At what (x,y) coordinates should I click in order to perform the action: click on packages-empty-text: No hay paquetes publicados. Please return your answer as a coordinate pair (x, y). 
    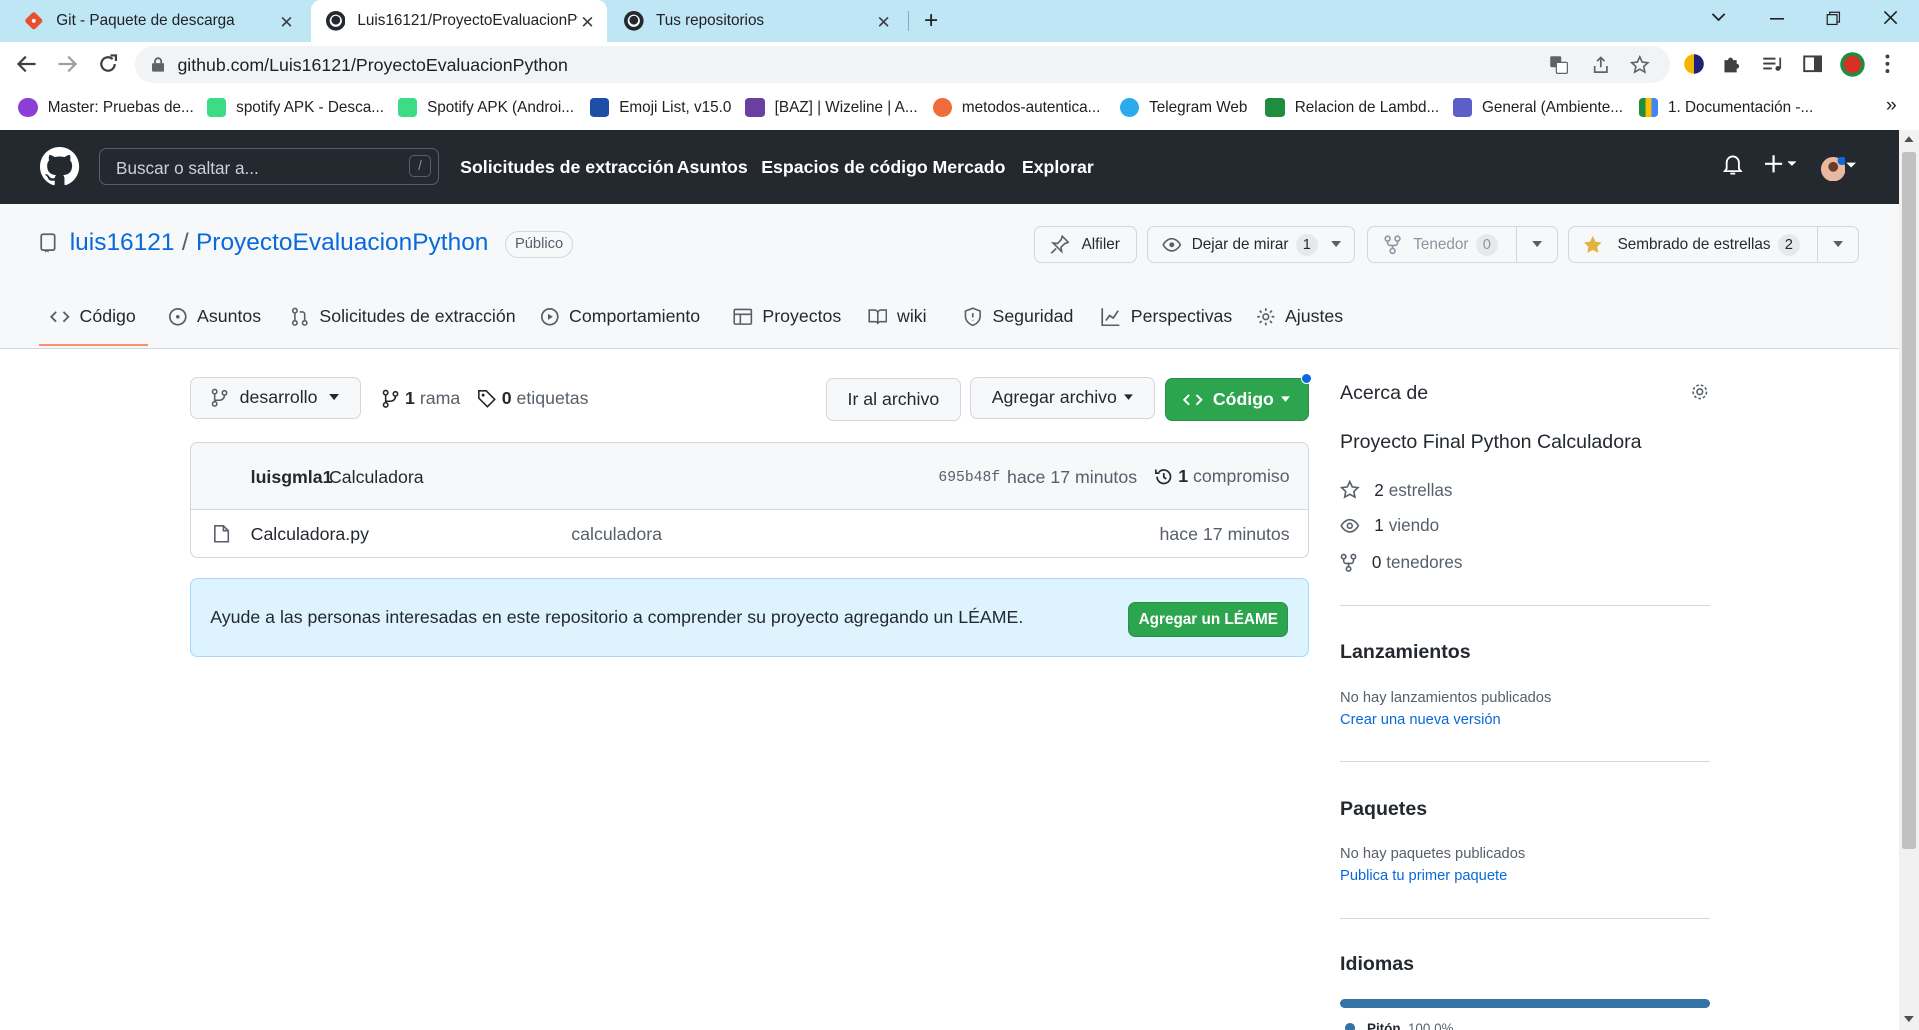
    Looking at the image, I should click on (1433, 853).